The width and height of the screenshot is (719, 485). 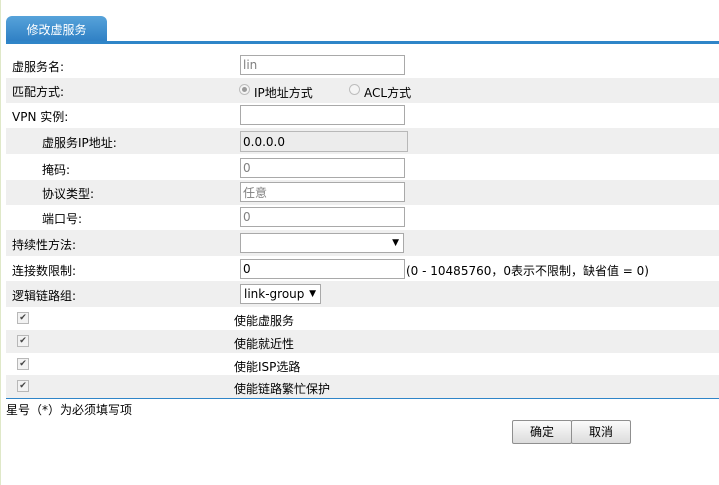 I want to click on radio-acl-mode-label: ACL方式, so click(x=388, y=93).